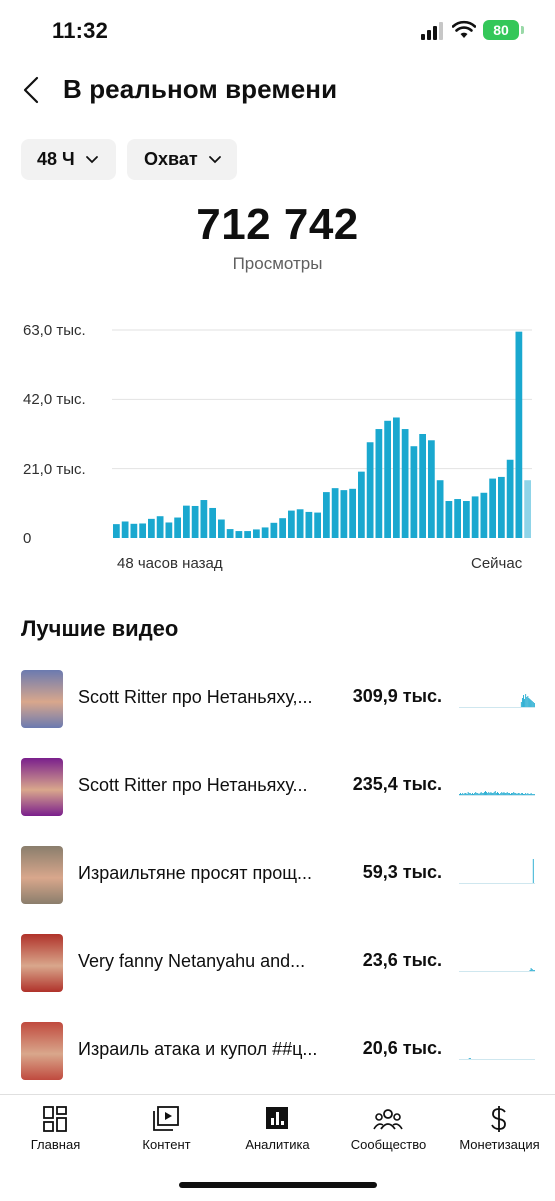  Describe the element at coordinates (32, 90) in the screenshot. I see `back-arrow-icon` at that location.